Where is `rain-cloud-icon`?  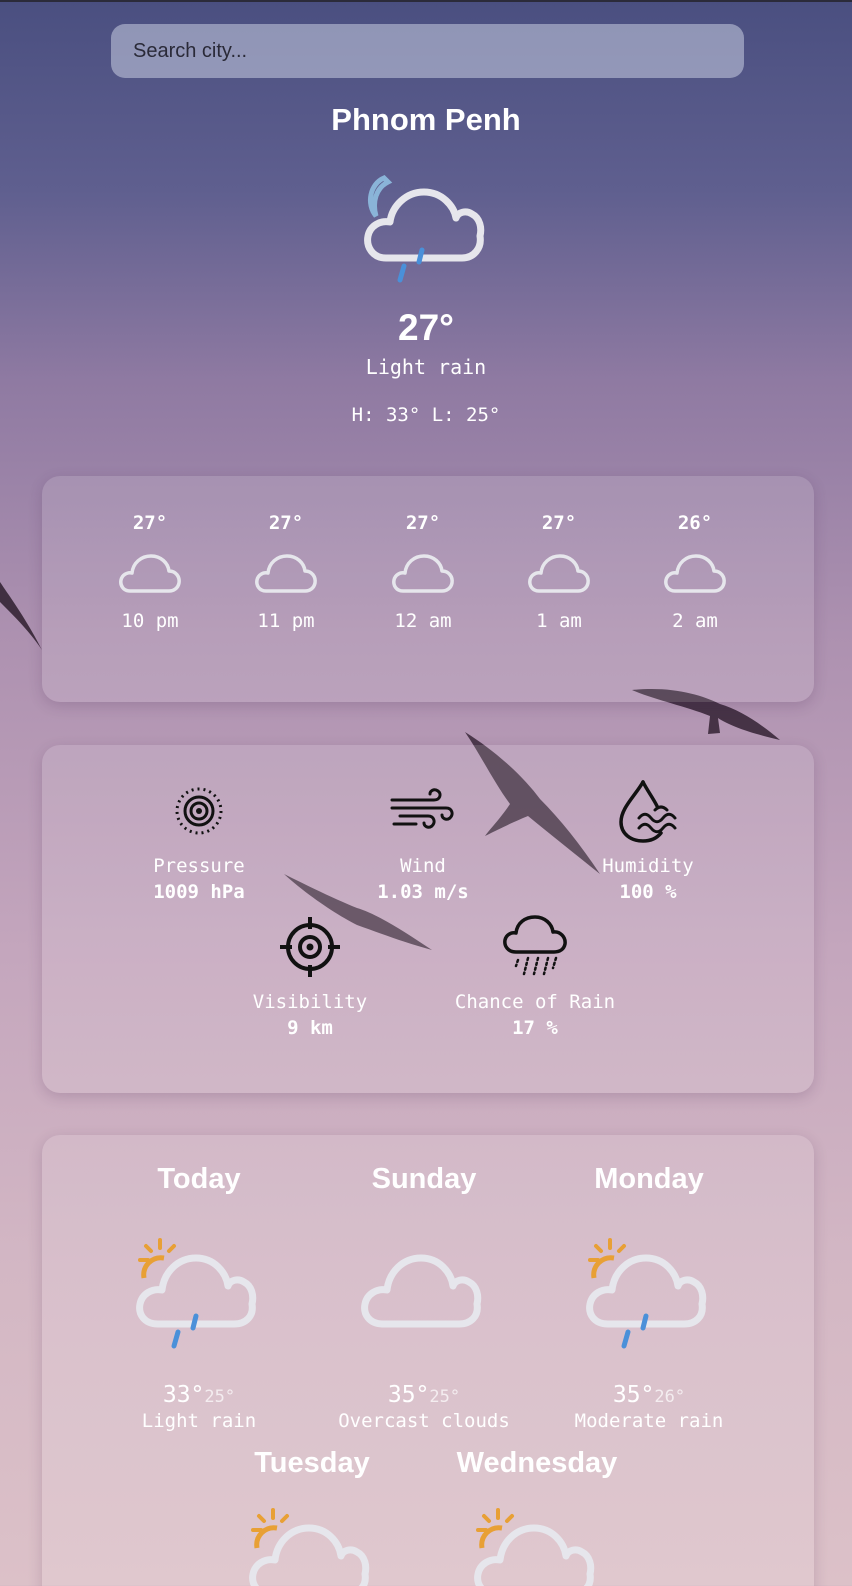 rain-cloud-icon is located at coordinates (535, 945).